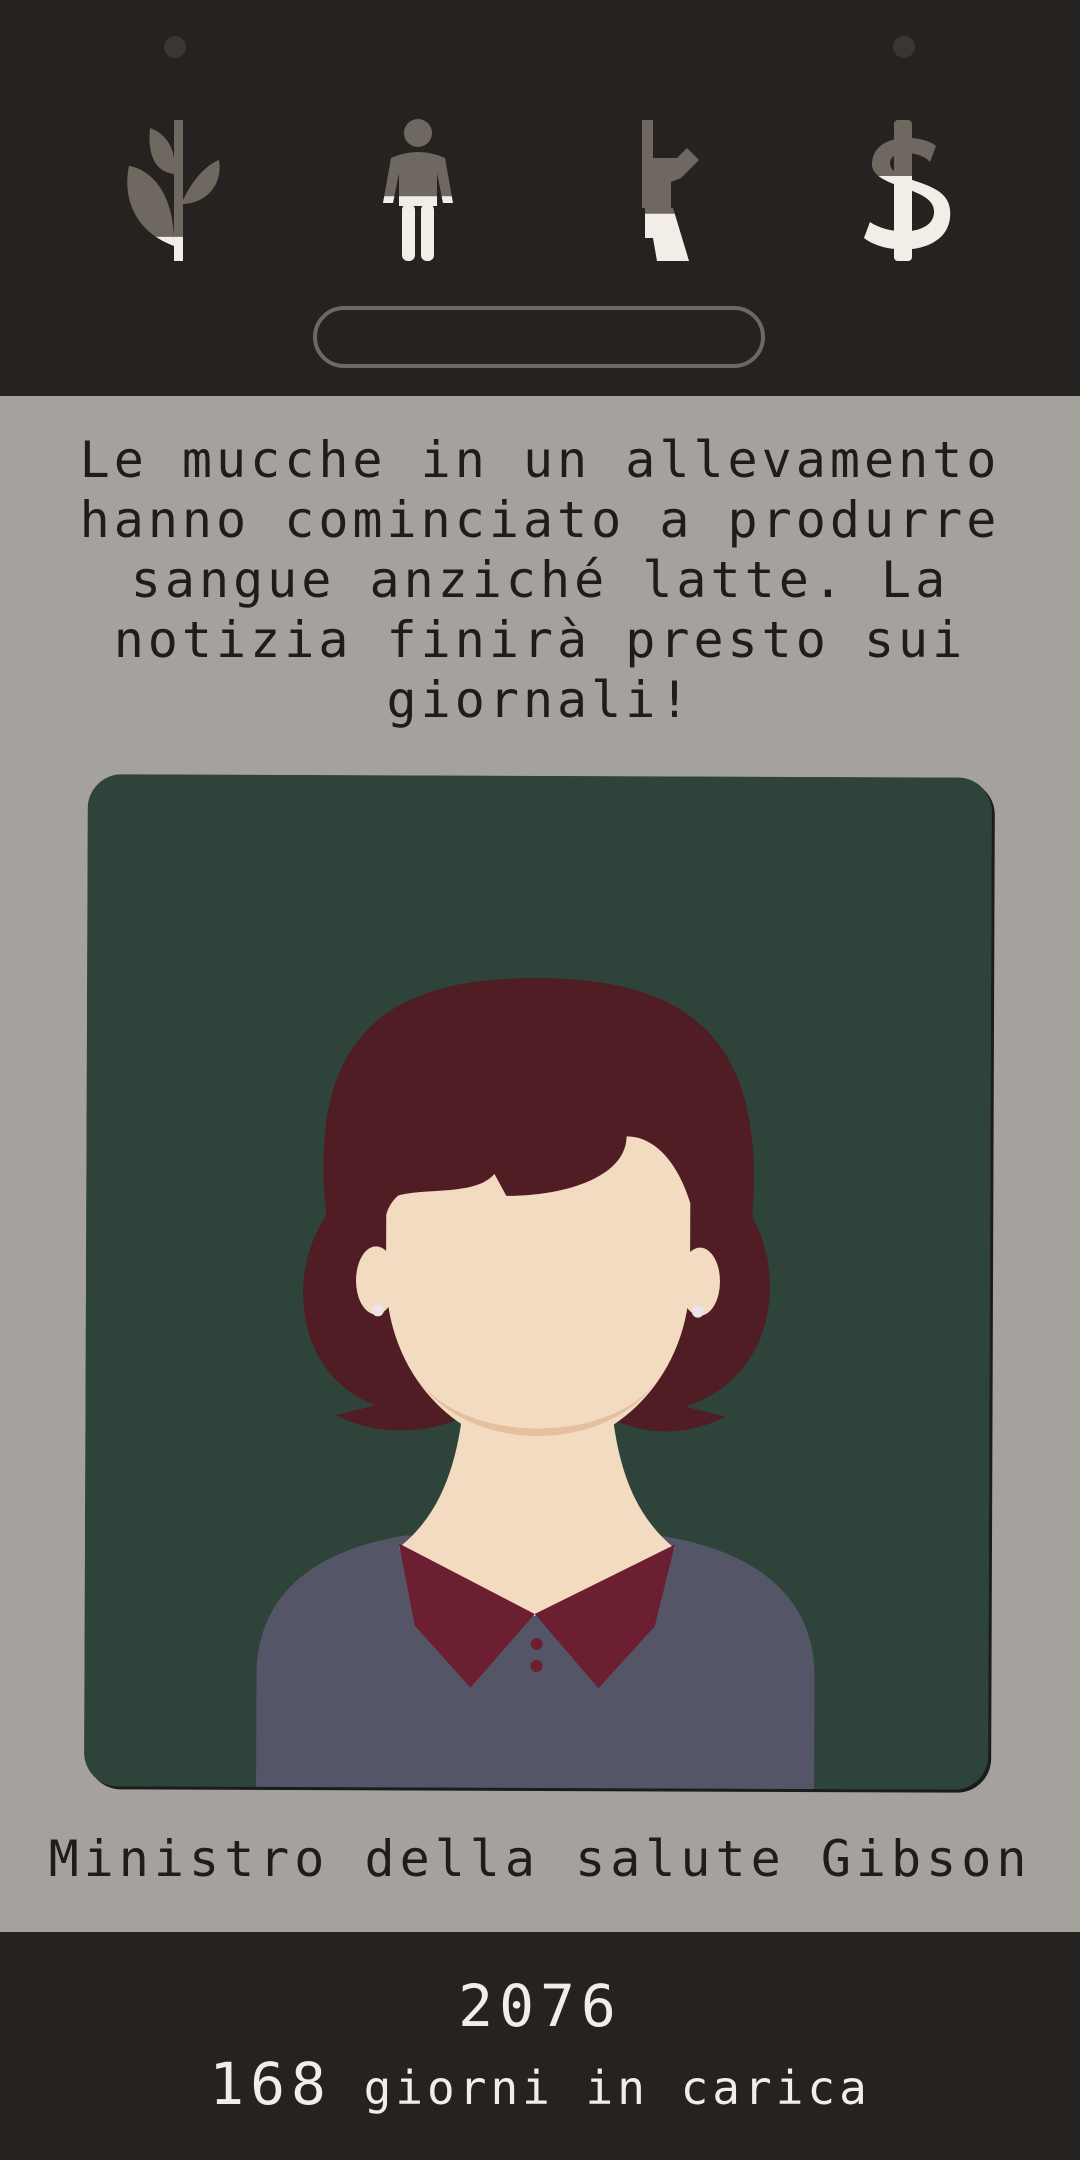 The image size is (1080, 2160). Describe the element at coordinates (540, 1859) in the screenshot. I see `character-name: Ministro della salute Gibson` at that location.